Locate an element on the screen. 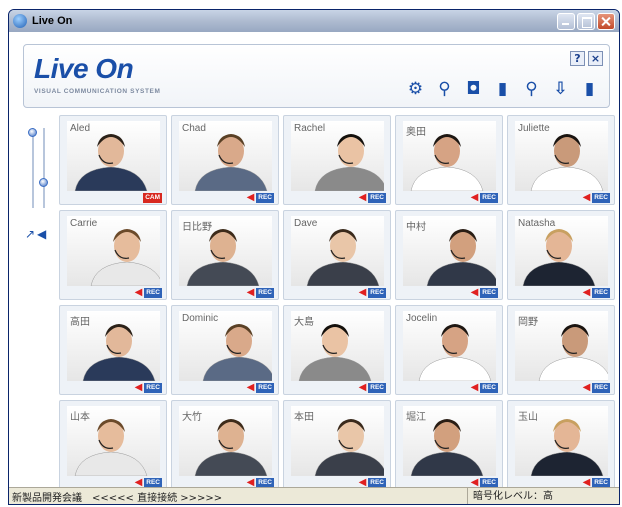  participant-tile: Juliette ◀ REC is located at coordinates (561, 160).